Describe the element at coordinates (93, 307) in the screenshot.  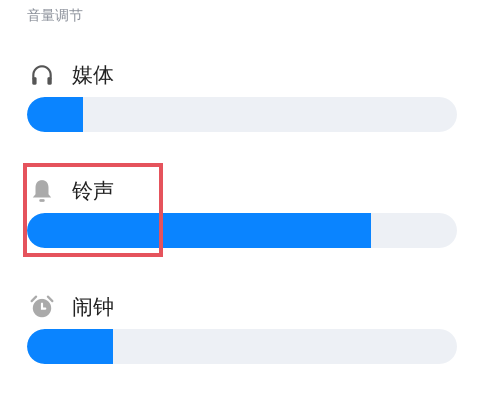
I see `channel-label: 闹钟` at that location.